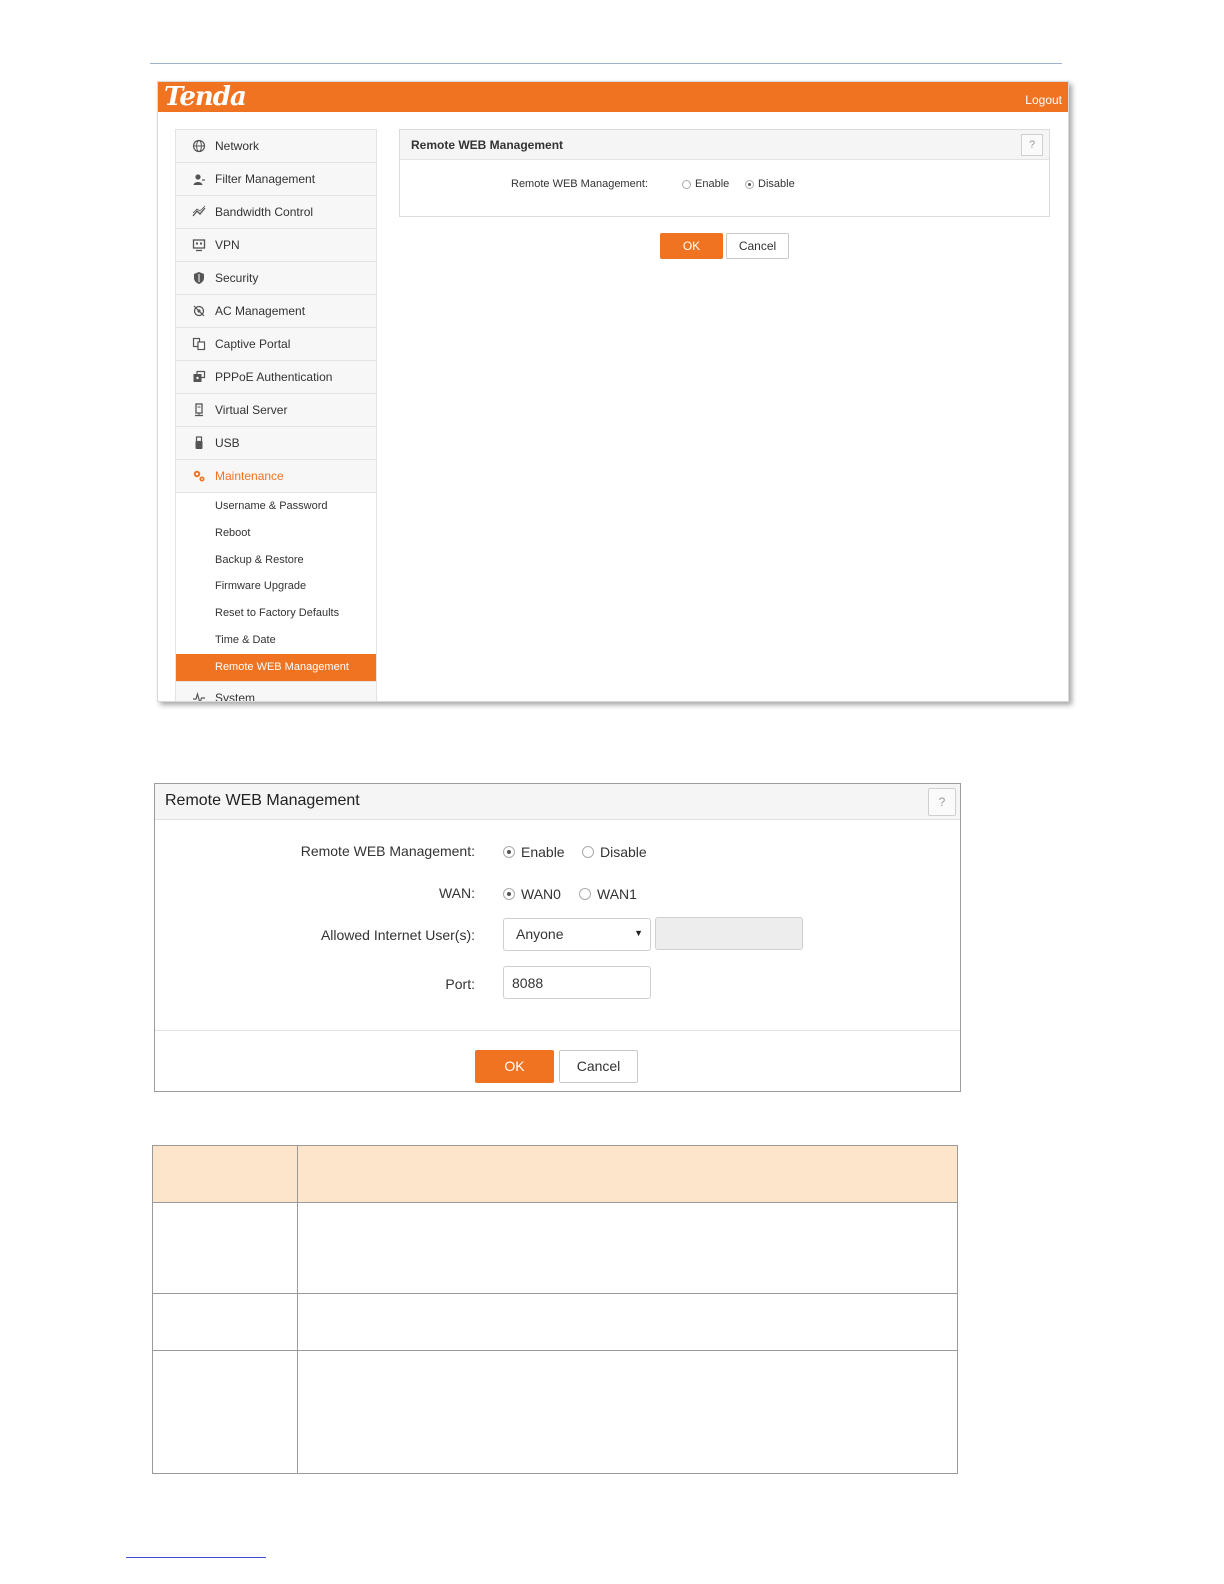 Image resolution: width=1224 pixels, height=1584 pixels. I want to click on ac-management-icon, so click(199, 311).